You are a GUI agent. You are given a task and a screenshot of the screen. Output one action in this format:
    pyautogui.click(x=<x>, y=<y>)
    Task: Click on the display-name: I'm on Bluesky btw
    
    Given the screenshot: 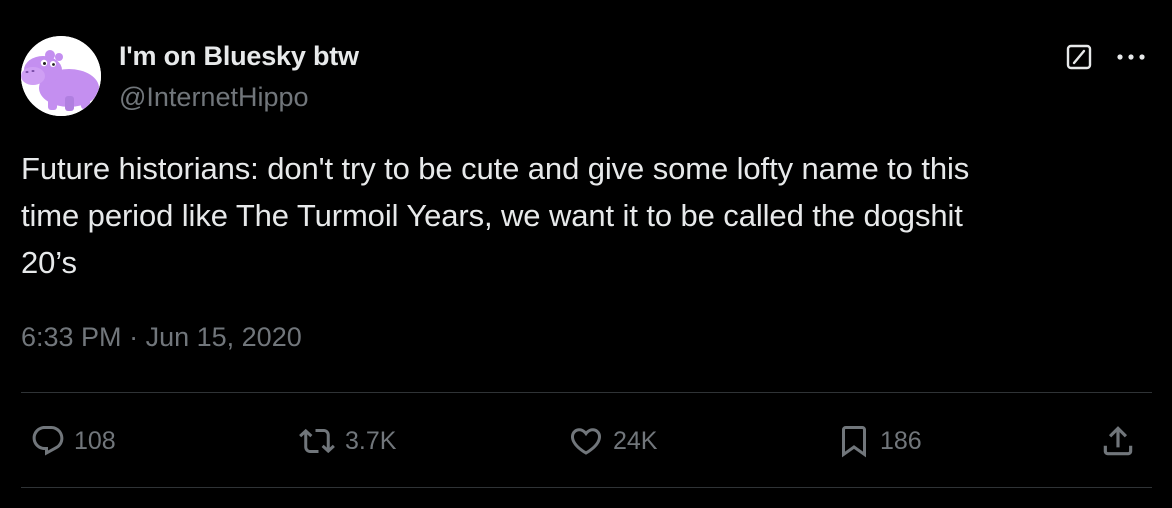 What is the action you would take?
    pyautogui.click(x=239, y=56)
    